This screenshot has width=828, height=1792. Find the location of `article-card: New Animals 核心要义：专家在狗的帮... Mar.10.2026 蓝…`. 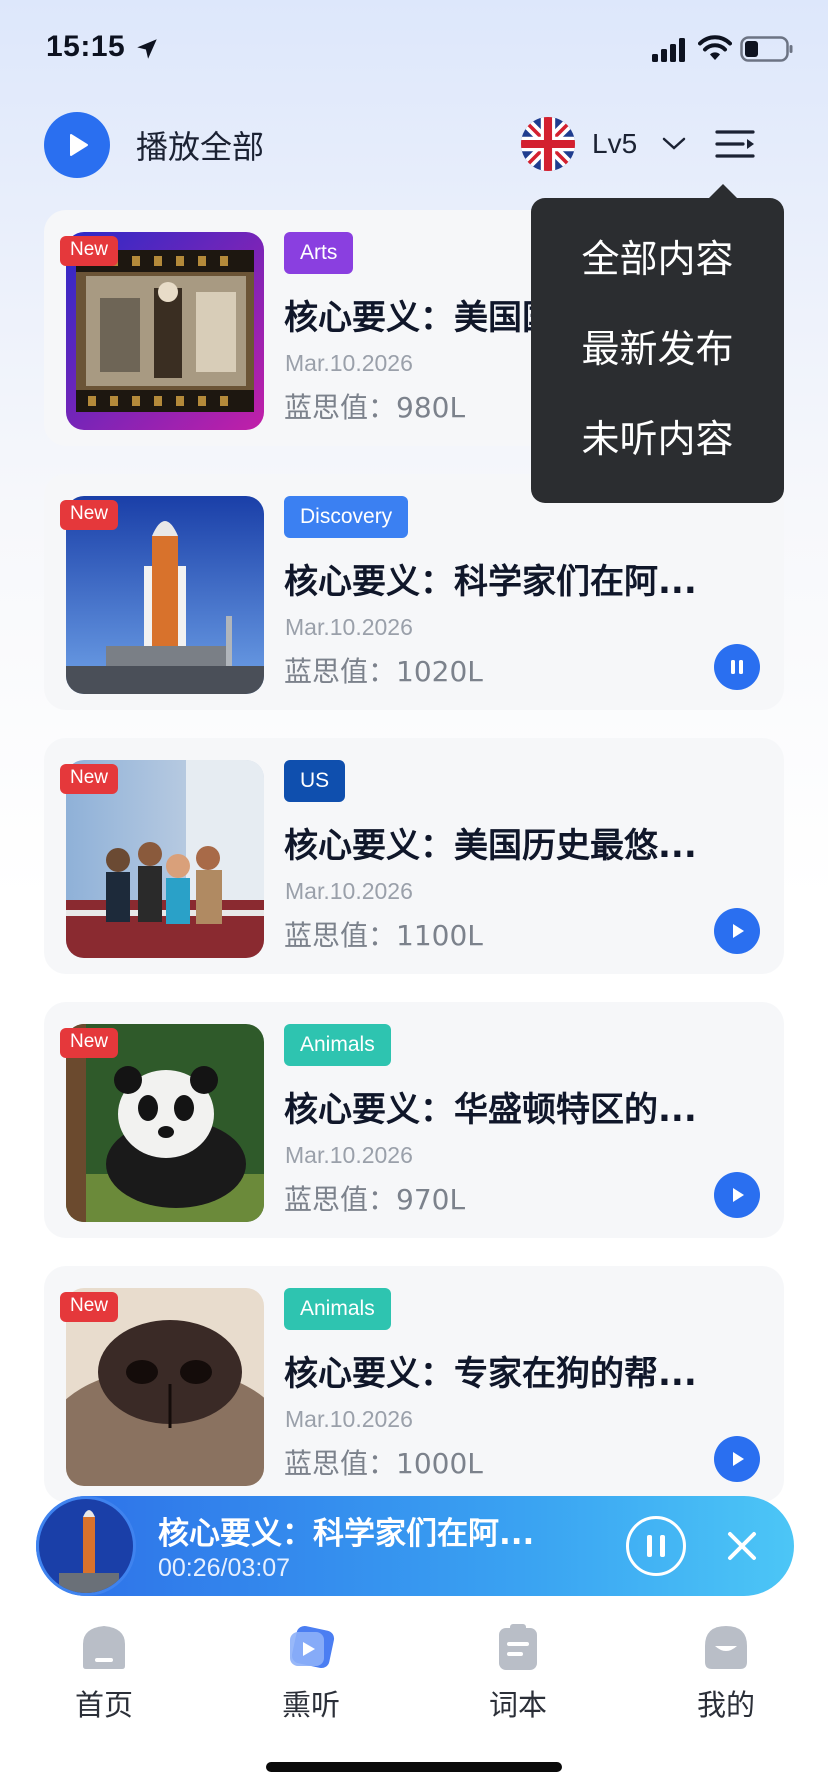

article-card: New Animals 核心要义：专家在狗的帮... Mar.10.2026 蓝… is located at coordinates (414, 1384).